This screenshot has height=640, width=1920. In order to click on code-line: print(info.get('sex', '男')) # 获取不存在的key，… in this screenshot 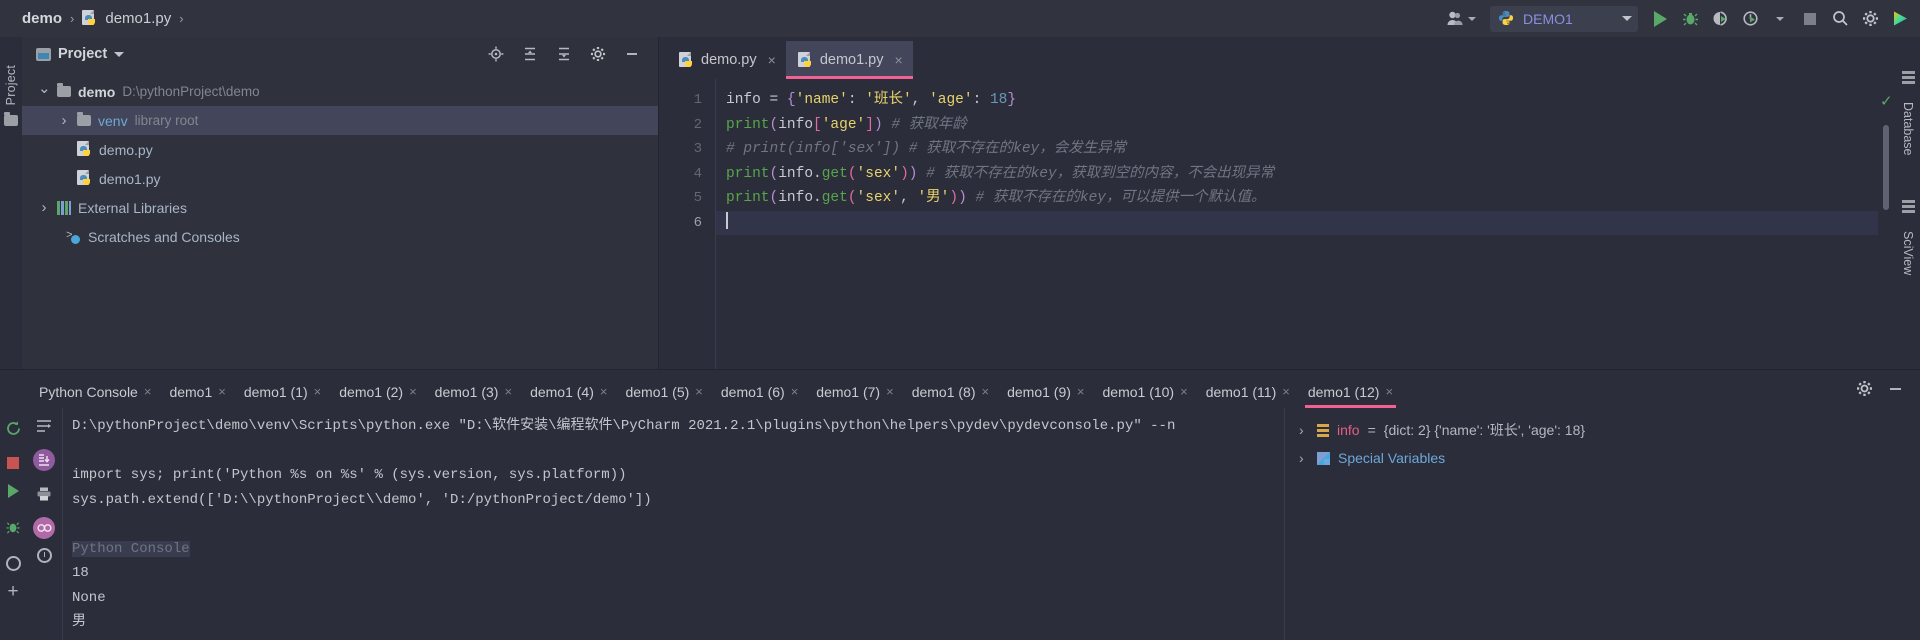, I will do `click(1302, 198)`.